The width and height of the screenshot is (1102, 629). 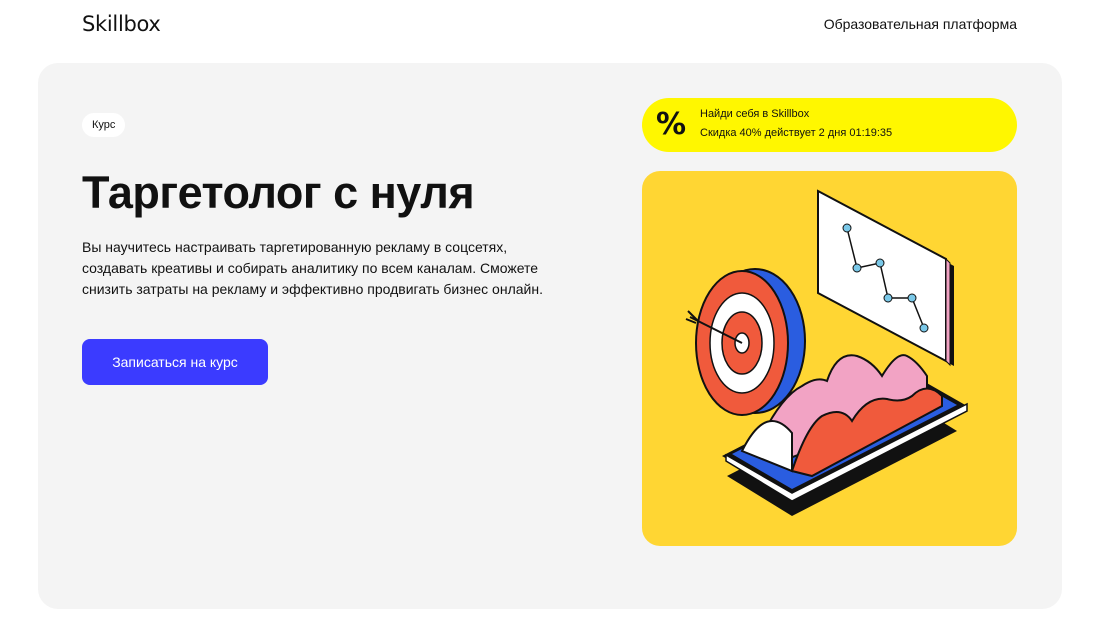 I want to click on illustration-art, so click(x=826, y=352).